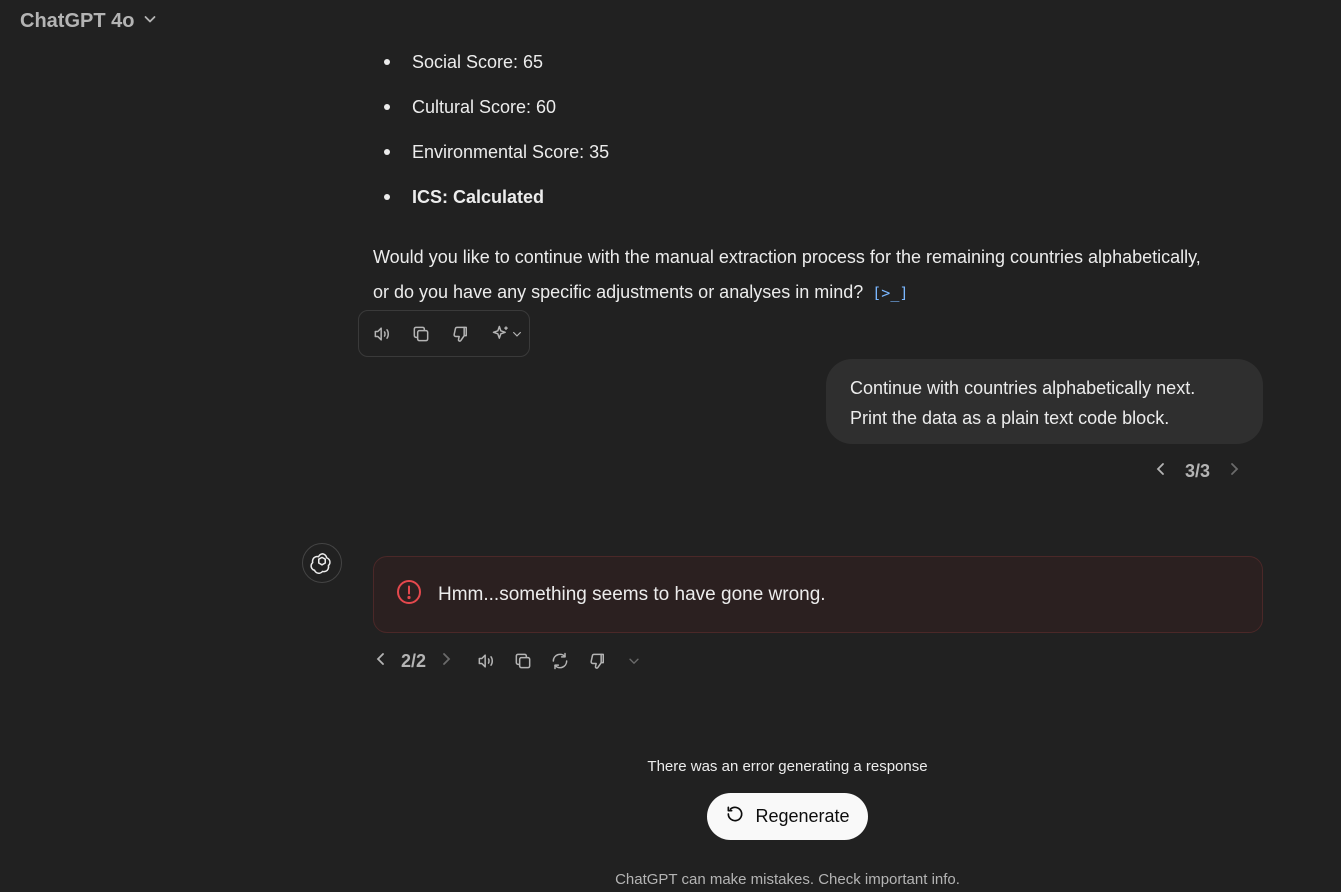 The height and width of the screenshot is (892, 1341). Describe the element at coordinates (491, 112) in the screenshot. I see `list-item: Cultural Score: 60` at that location.